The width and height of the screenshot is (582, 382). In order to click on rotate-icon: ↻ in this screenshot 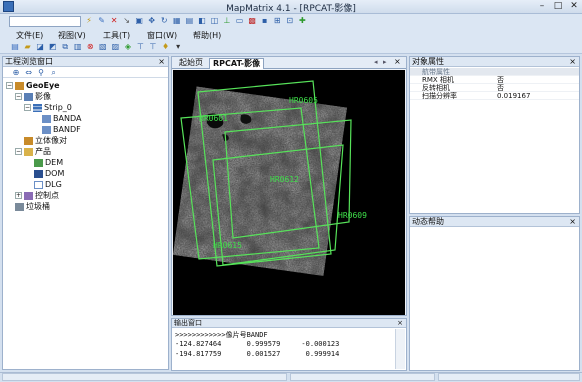, I will do `click(164, 21)`.